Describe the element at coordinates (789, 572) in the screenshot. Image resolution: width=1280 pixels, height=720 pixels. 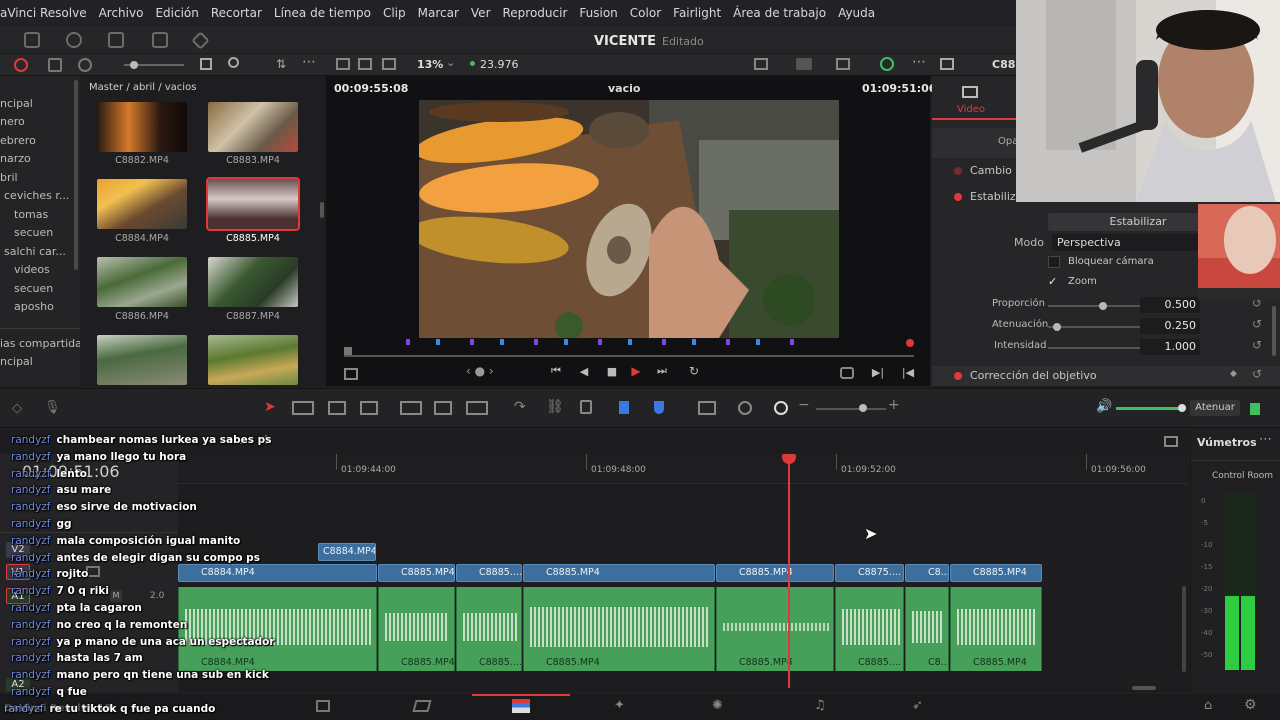
I see `timeline-playhead` at that location.